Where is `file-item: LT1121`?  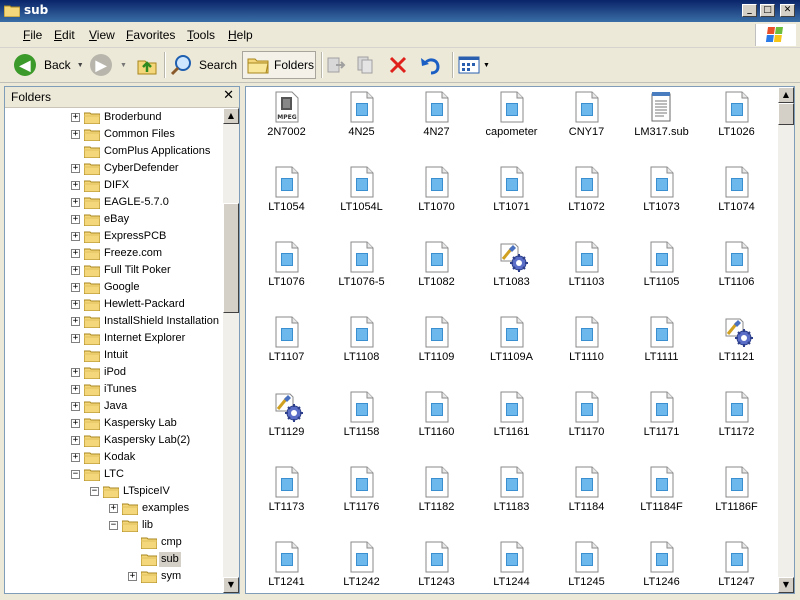
file-item: LT1121 is located at coordinates (736, 350).